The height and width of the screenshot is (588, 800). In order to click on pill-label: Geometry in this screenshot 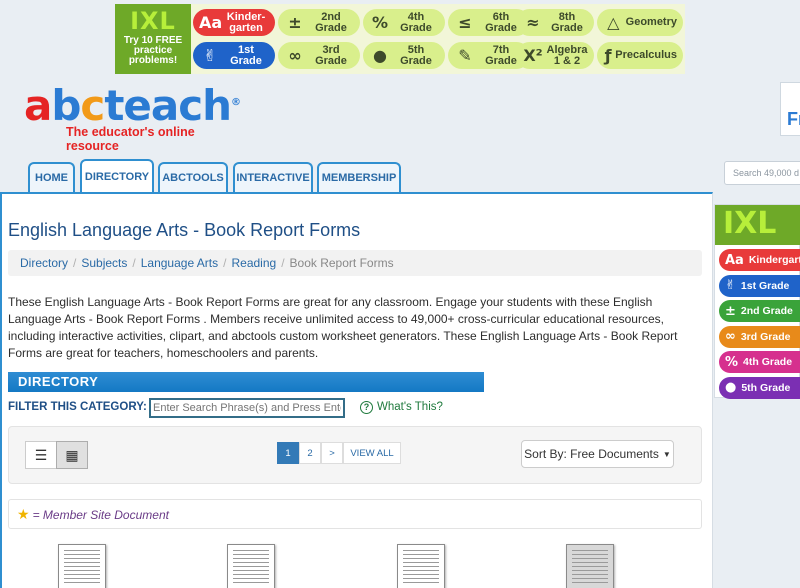, I will do `click(654, 22)`.